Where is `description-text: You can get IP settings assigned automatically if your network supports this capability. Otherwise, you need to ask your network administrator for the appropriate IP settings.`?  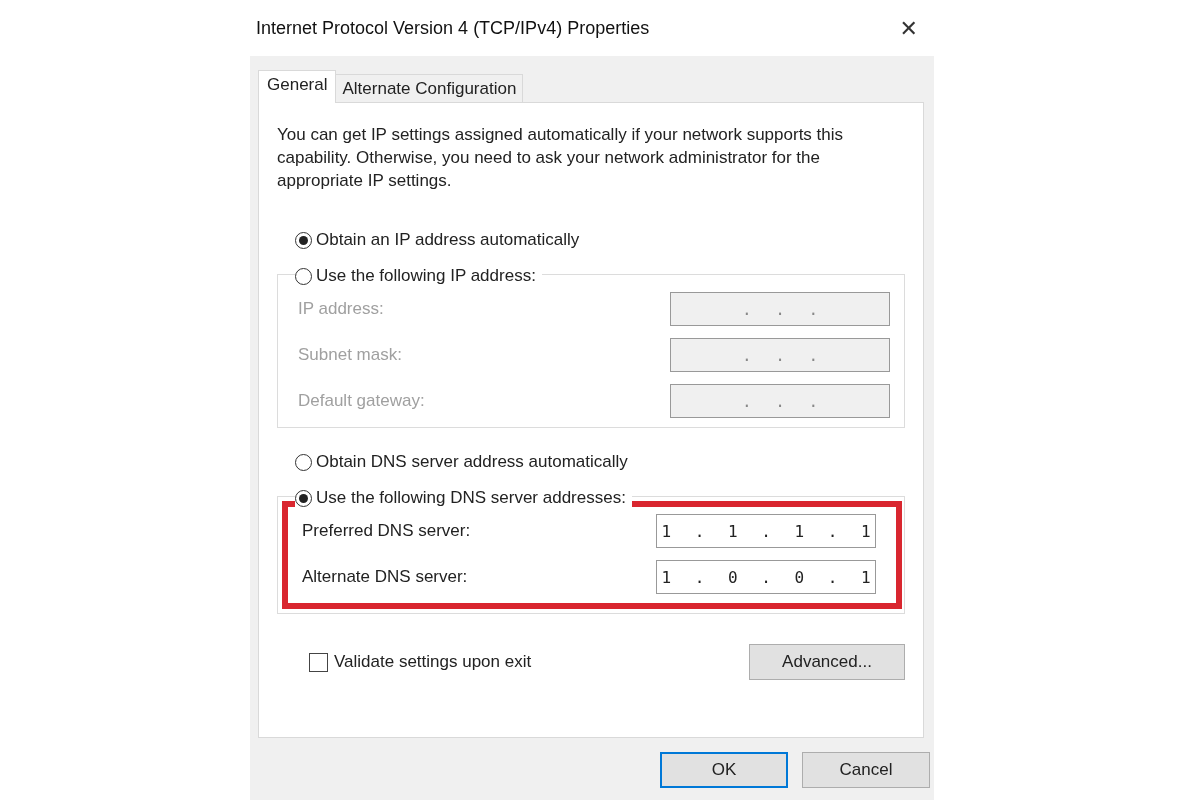
description-text: You can get IP settings assigned automatically if your network supports this capability. Otherwise, you need to ask your network administrator for the appropriate IP settings. is located at coordinates (561, 158).